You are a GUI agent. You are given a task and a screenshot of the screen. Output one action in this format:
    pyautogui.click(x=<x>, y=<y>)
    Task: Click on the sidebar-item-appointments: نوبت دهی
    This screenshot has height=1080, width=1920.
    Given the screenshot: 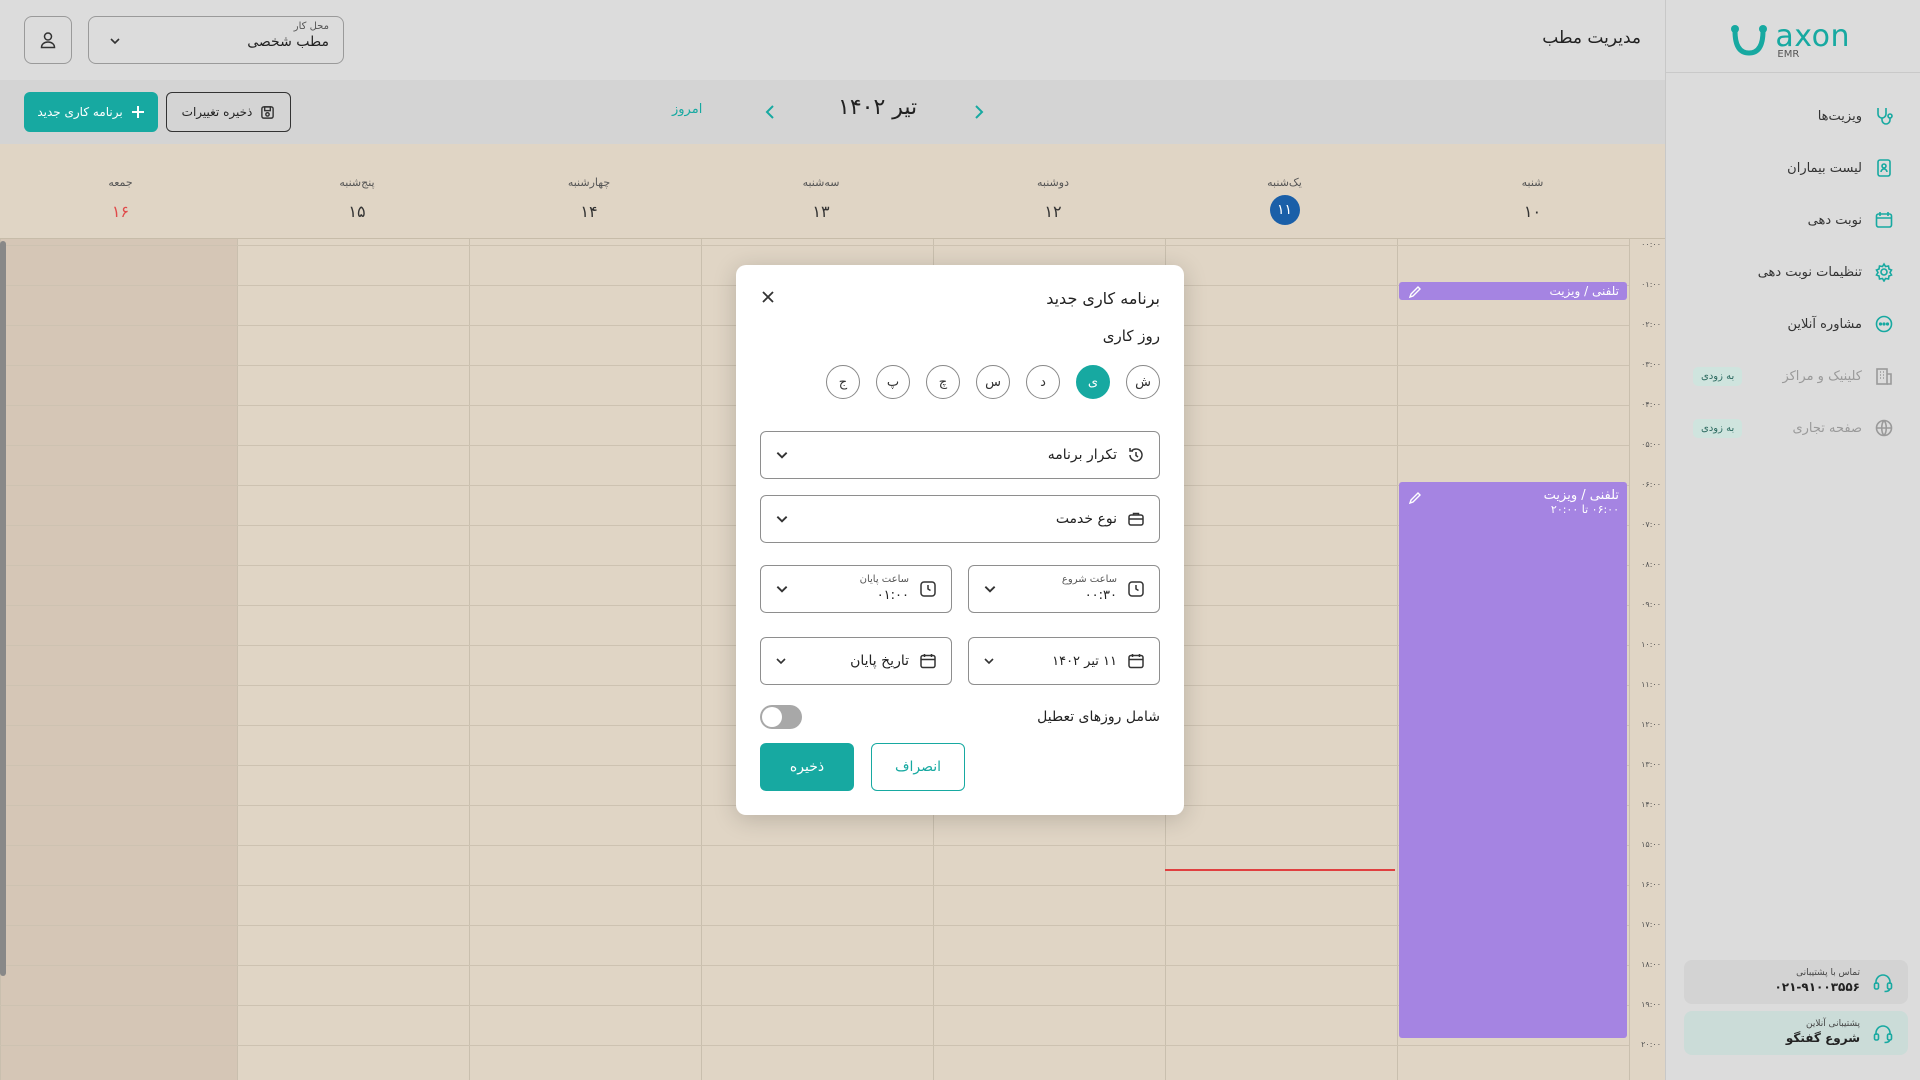 What is the action you would take?
    pyautogui.click(x=1792, y=220)
    